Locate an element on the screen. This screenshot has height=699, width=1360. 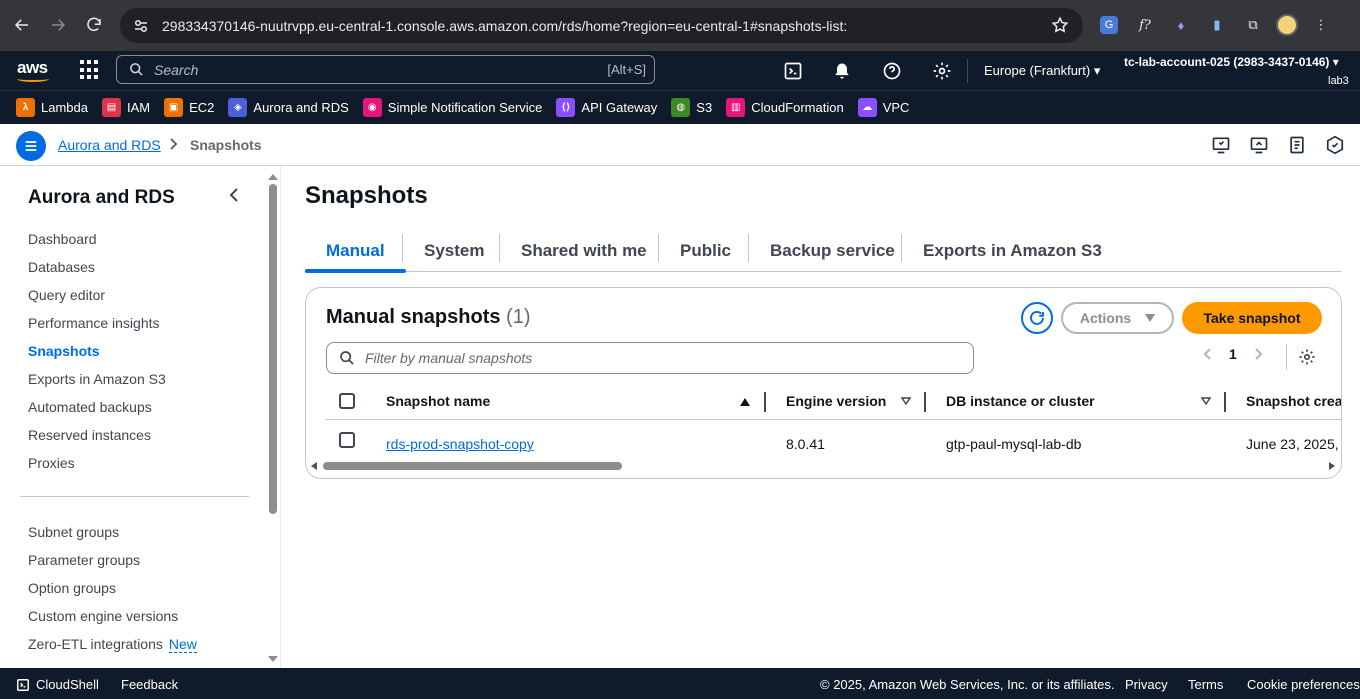
favorite-simple-notification-service: ◉ Simple Notification Service is located at coordinates (452, 107).